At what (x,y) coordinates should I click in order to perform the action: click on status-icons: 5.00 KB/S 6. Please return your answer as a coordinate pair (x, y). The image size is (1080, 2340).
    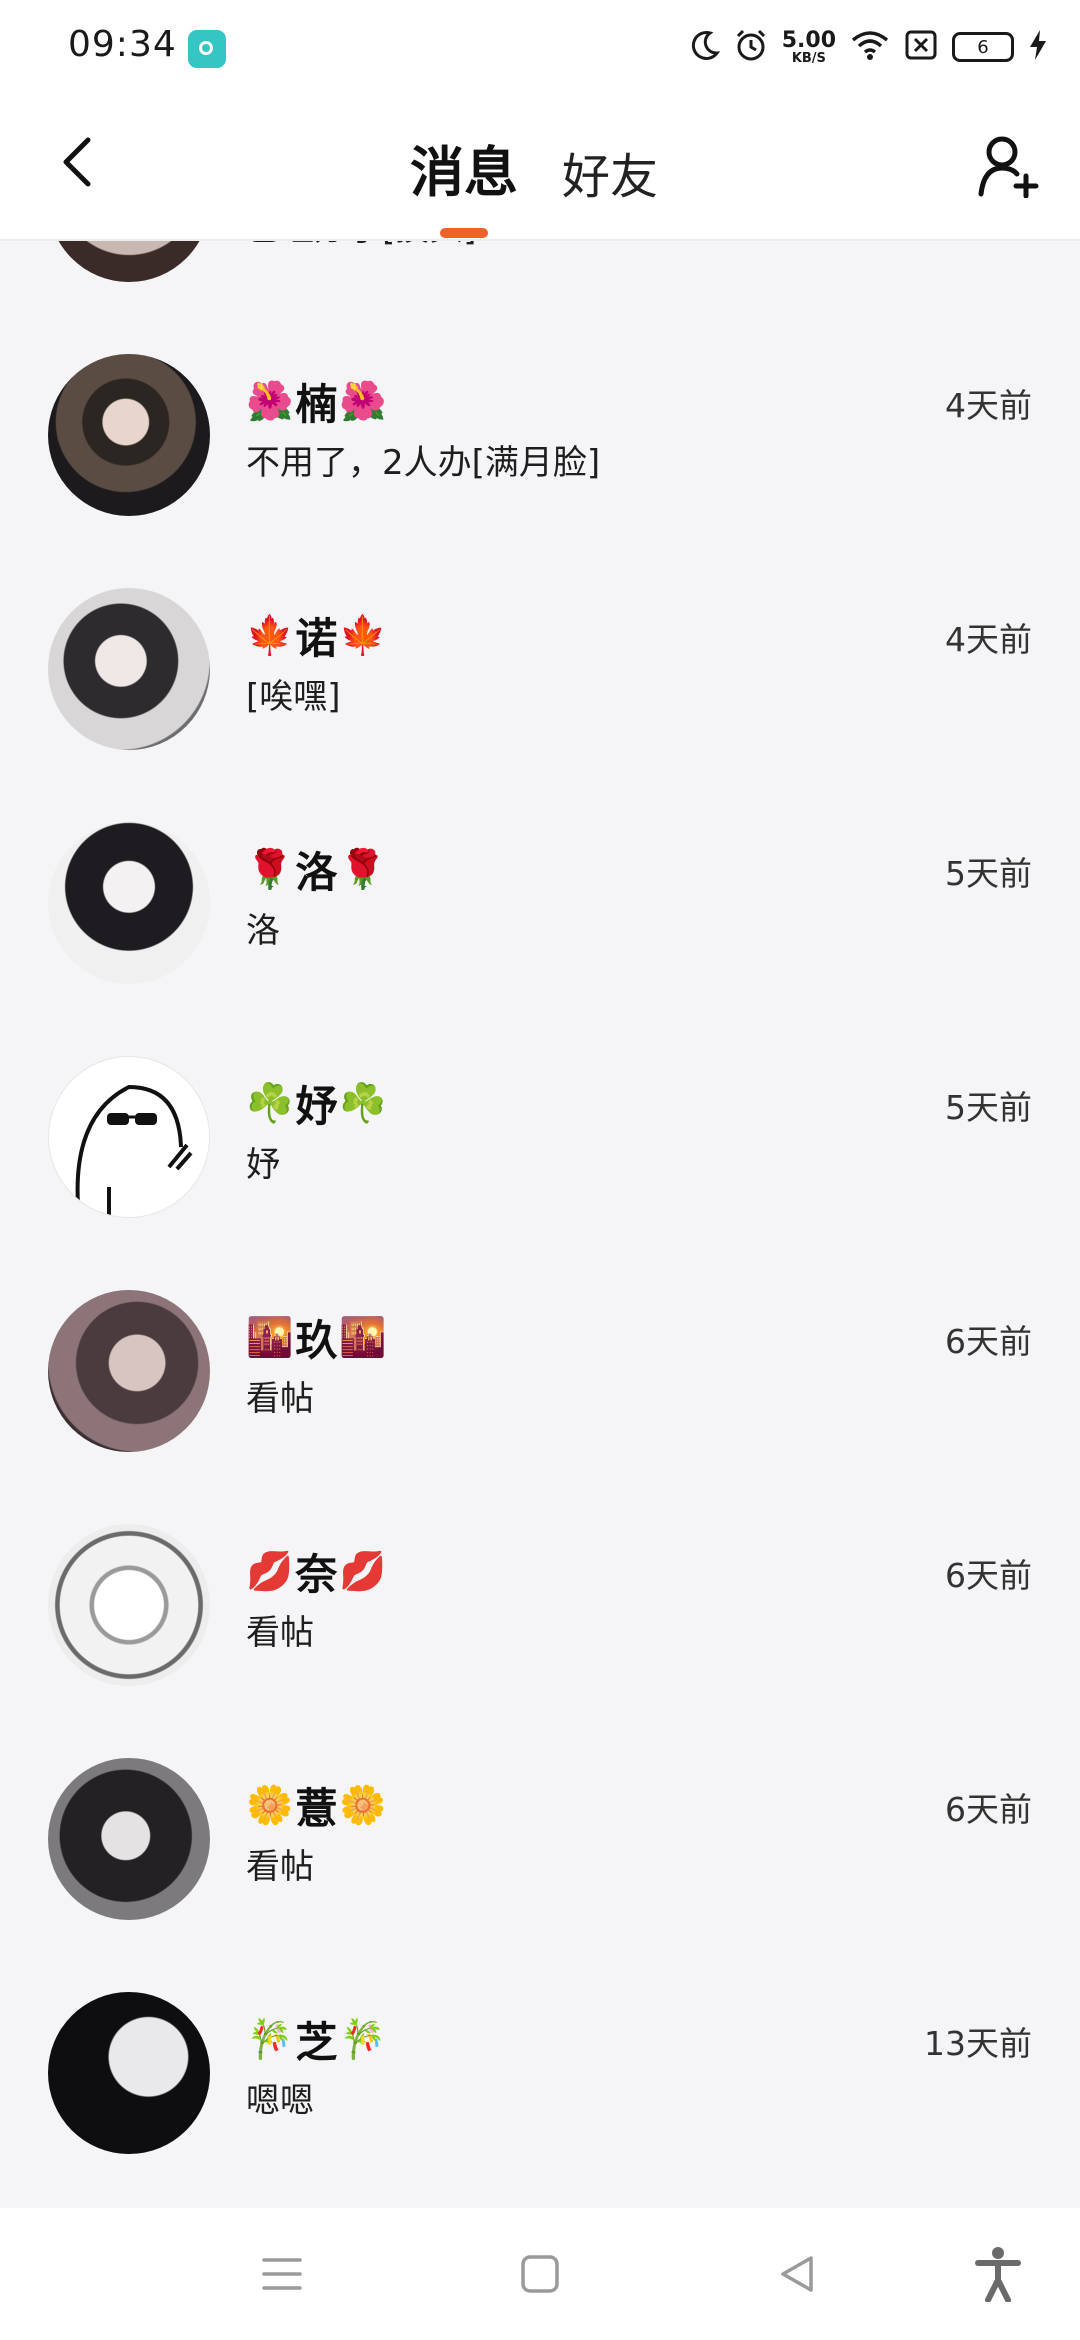
    Looking at the image, I should click on (869, 47).